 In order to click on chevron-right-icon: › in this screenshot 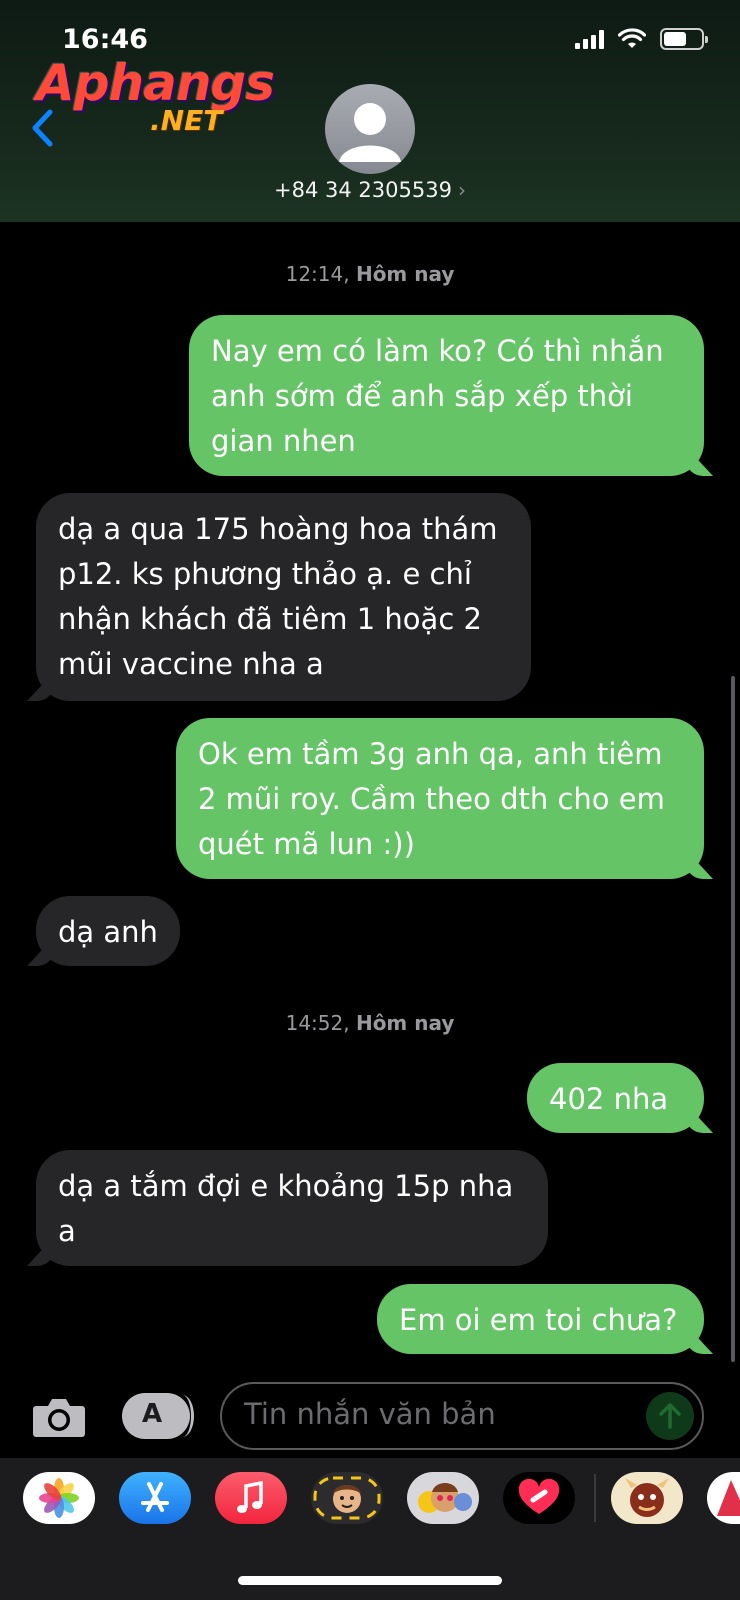, I will do `click(461, 190)`.